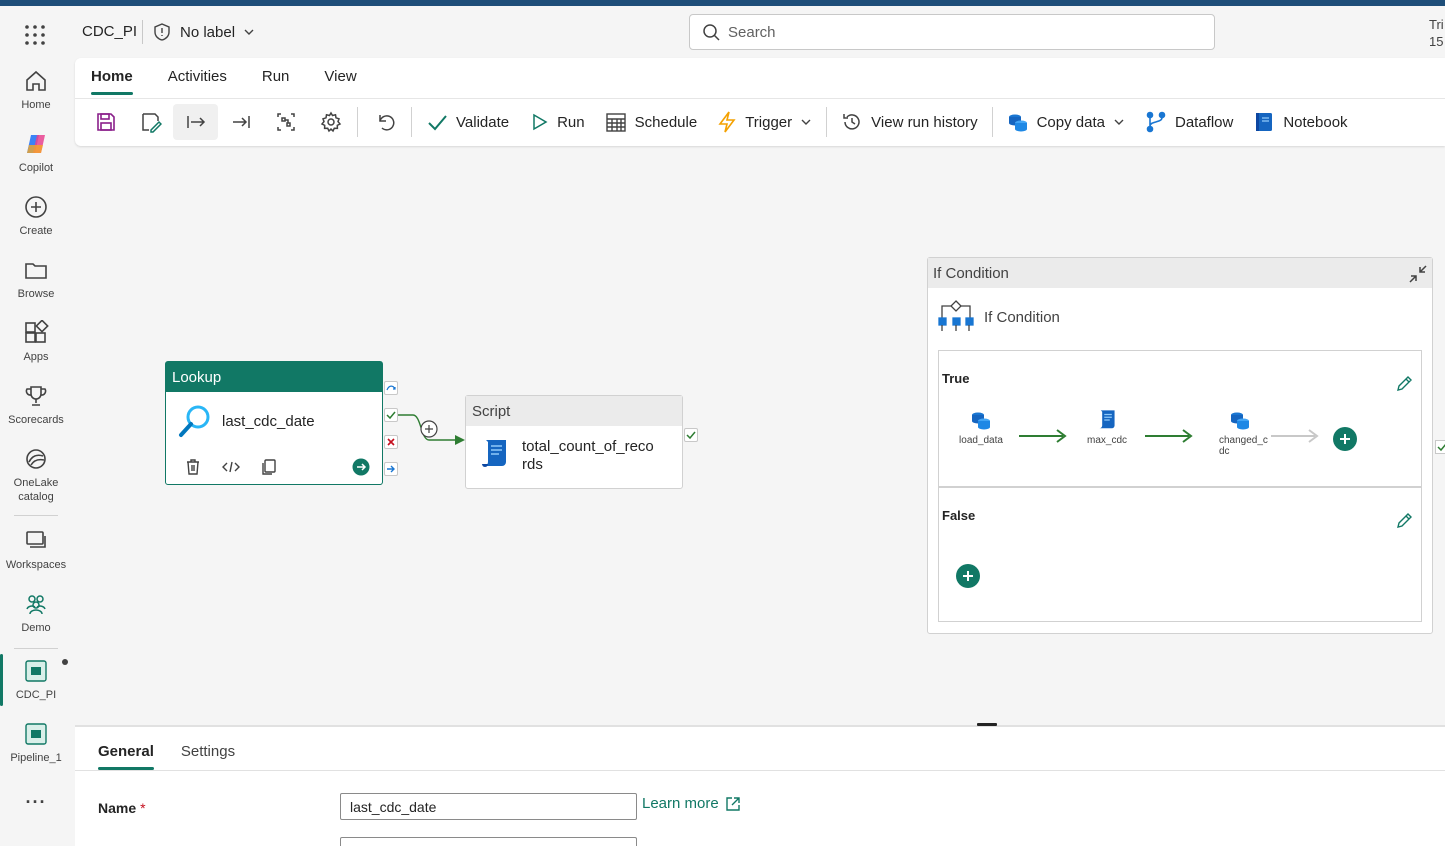 This screenshot has width=1445, height=846. Describe the element at coordinates (36, 475) in the screenshot. I see `rail-item-onelake-catalog: OneLake catalog` at that location.